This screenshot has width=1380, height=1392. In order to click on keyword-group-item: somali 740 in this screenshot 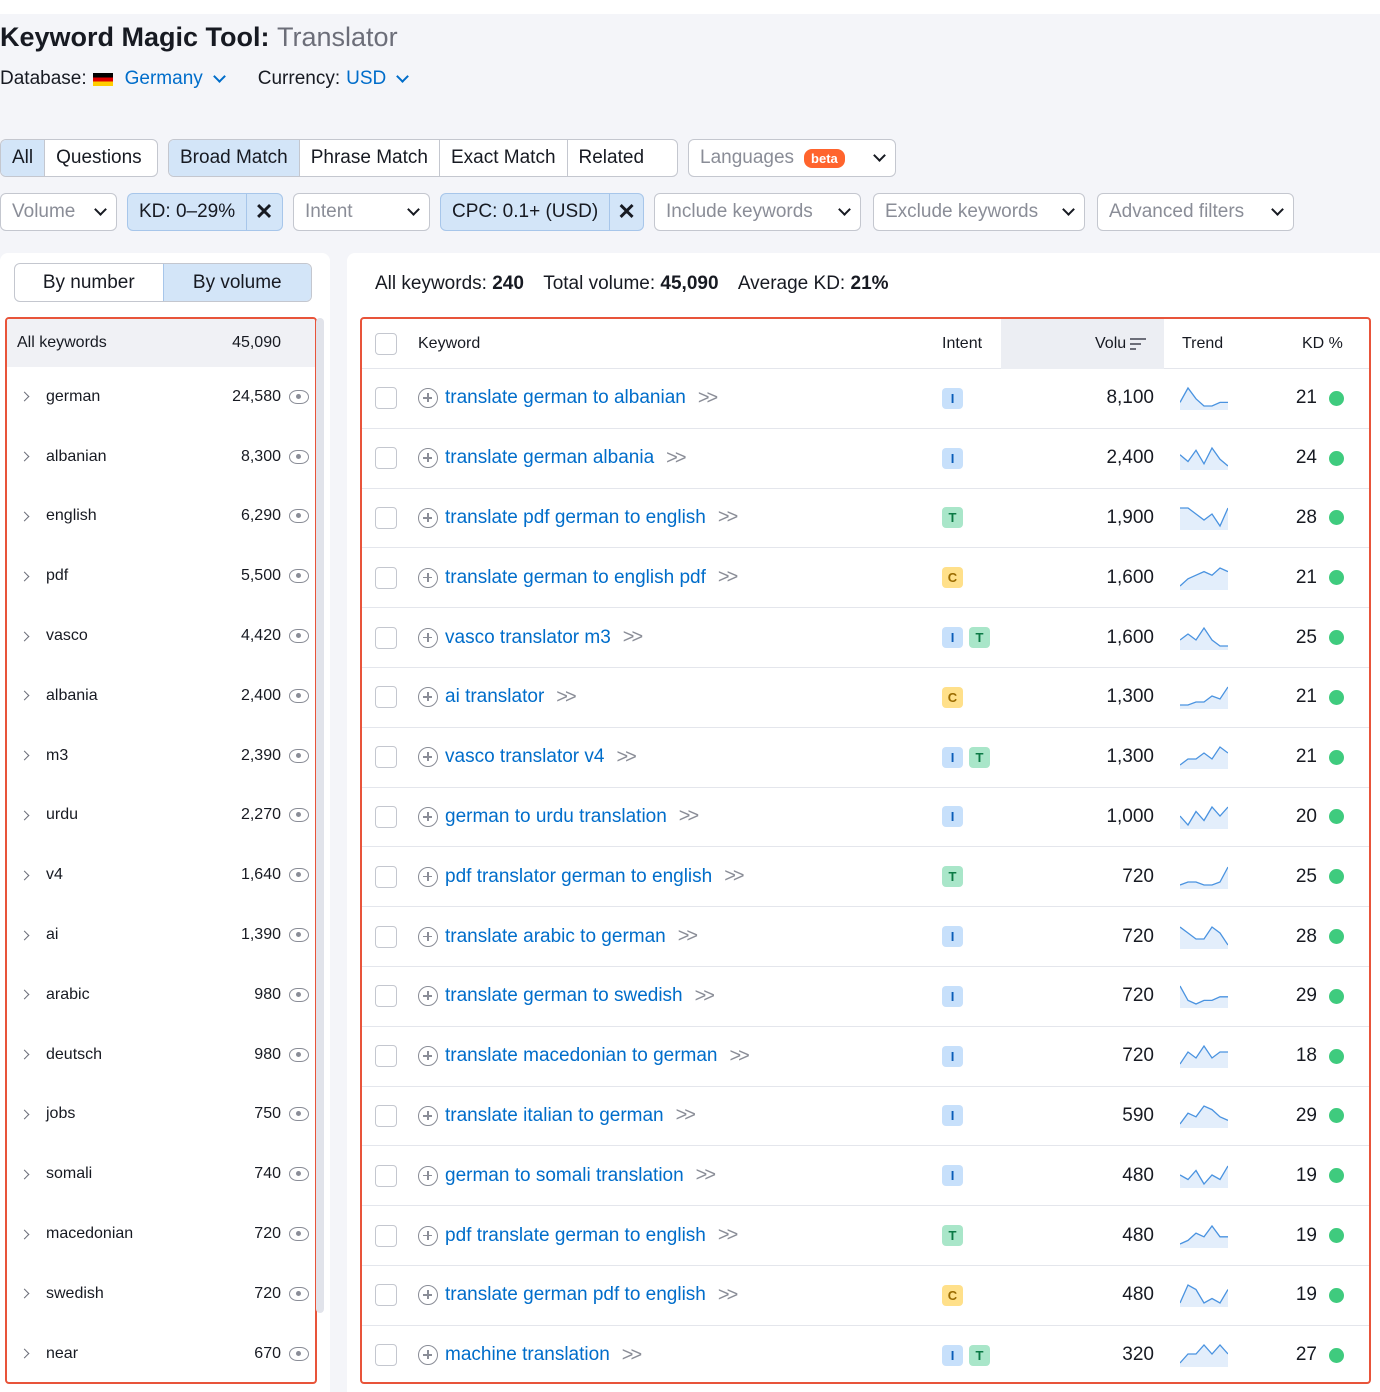, I will do `click(161, 1174)`.